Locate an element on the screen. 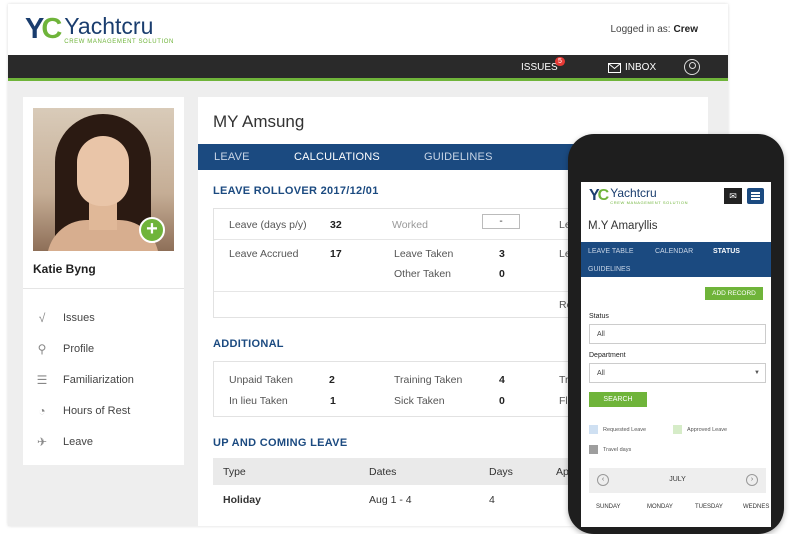 The image size is (794, 534). mobile-brand-logo: YC Yachtcru CREW MANAGEMENT SOLUTION is located at coordinates (638, 196).